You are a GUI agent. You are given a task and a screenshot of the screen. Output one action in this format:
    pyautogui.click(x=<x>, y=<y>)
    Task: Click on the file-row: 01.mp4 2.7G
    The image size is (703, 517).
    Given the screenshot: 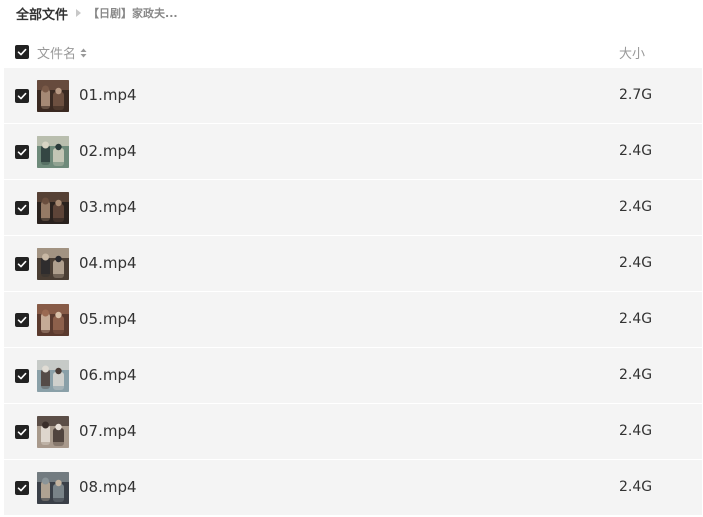 What is the action you would take?
    pyautogui.click(x=353, y=96)
    